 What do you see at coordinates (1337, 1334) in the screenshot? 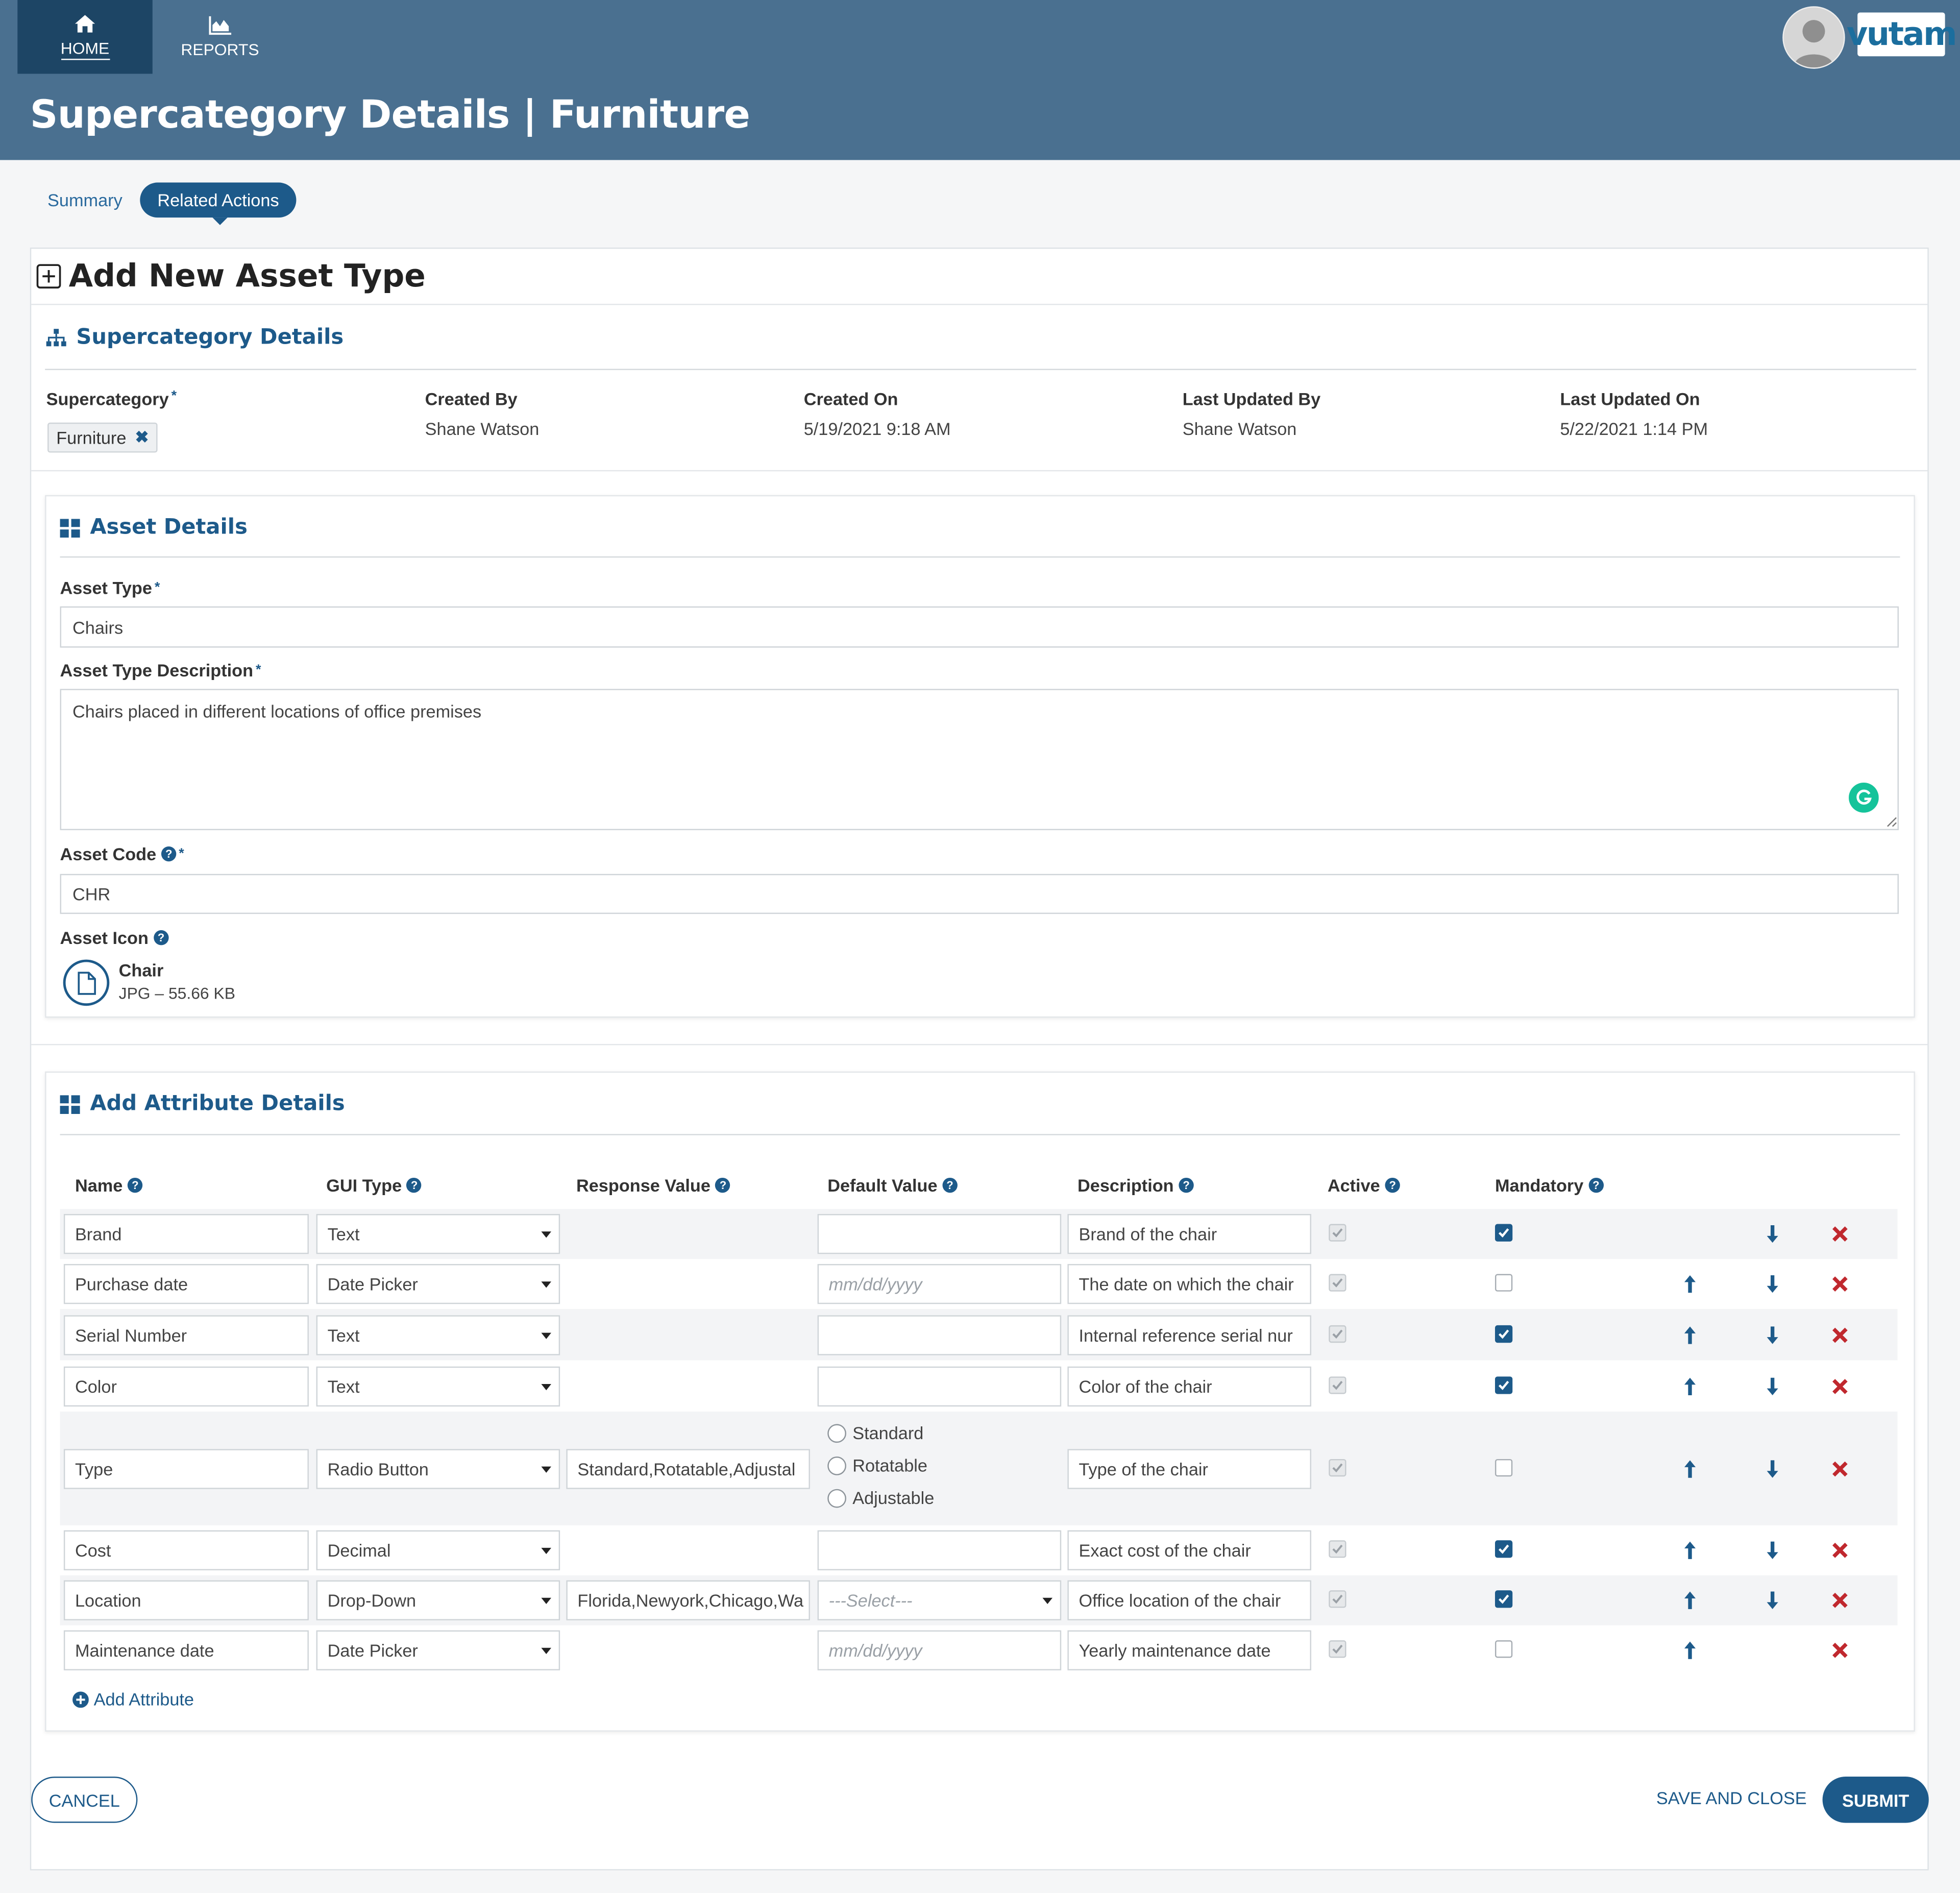
I see `active-checkbox` at bounding box center [1337, 1334].